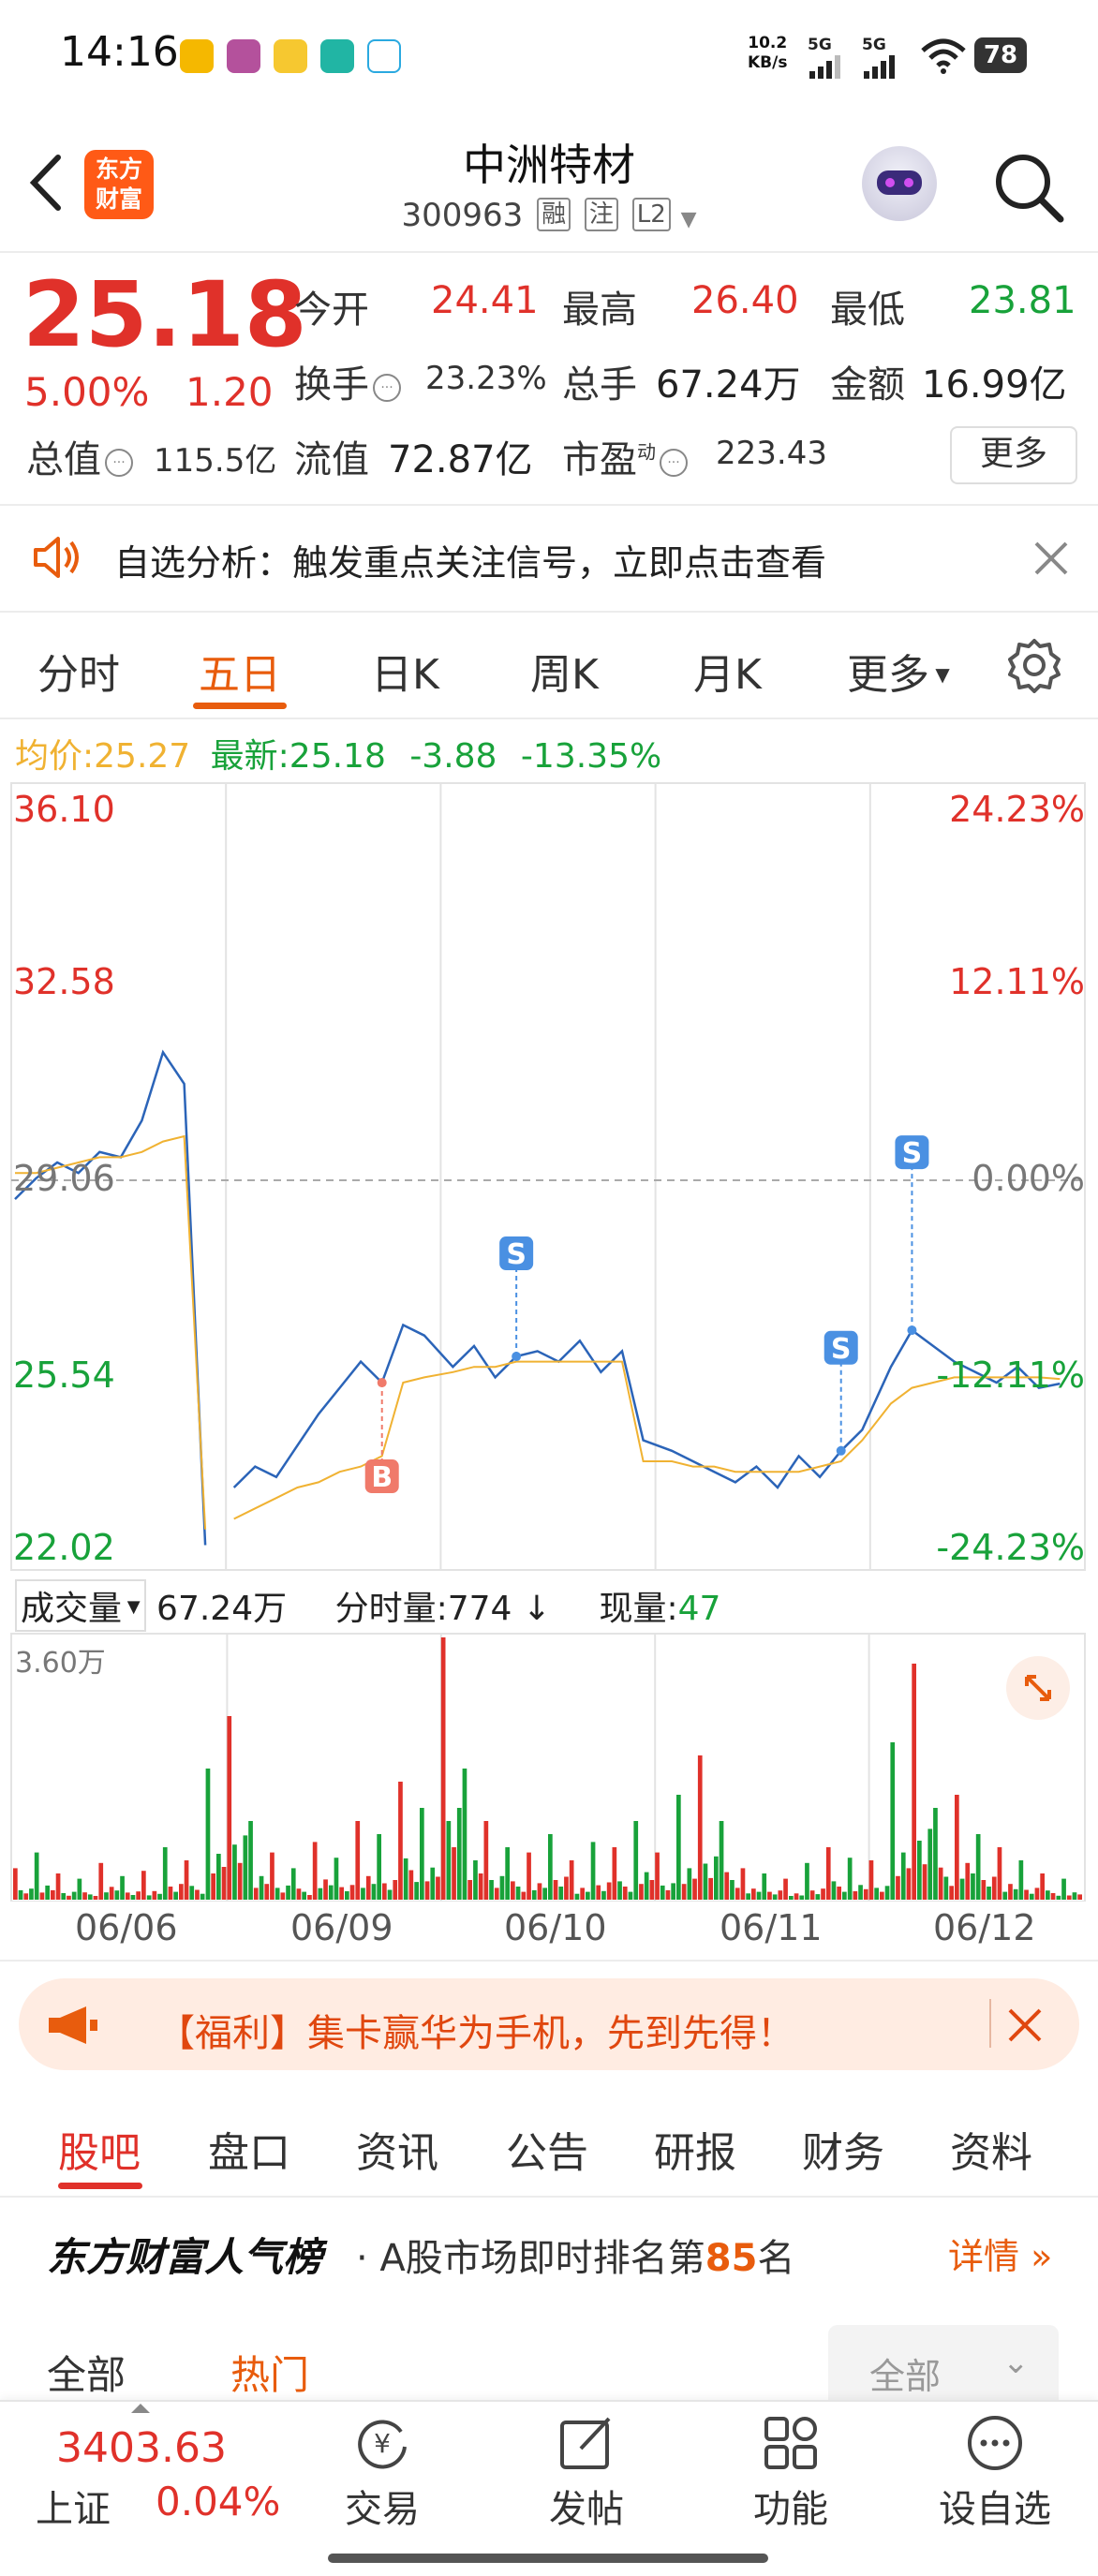 This screenshot has width=1098, height=2576. Describe the element at coordinates (695, 2149) in the screenshot. I see `tab-research: 研报` at that location.